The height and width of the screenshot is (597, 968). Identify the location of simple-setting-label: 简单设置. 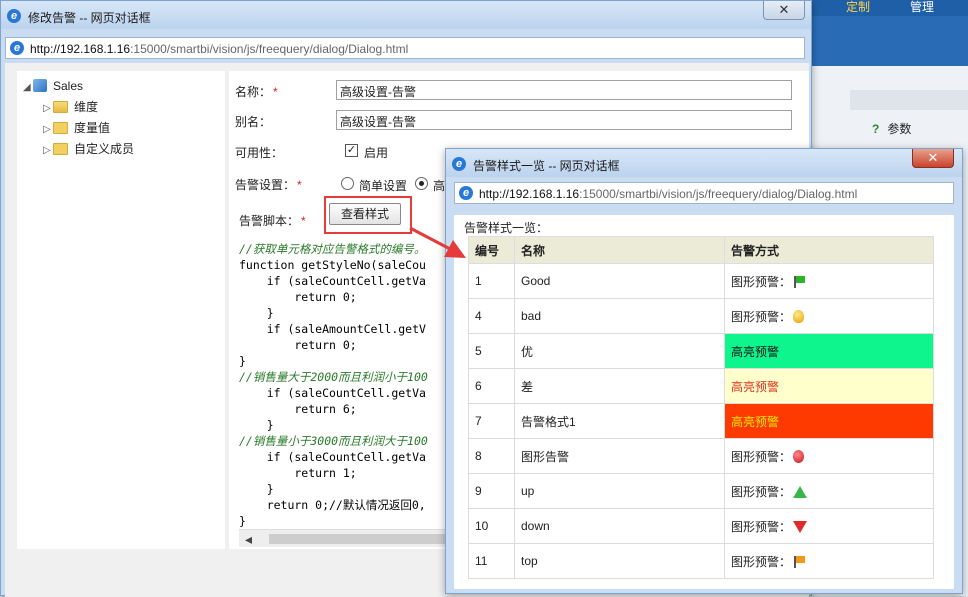
(383, 186).